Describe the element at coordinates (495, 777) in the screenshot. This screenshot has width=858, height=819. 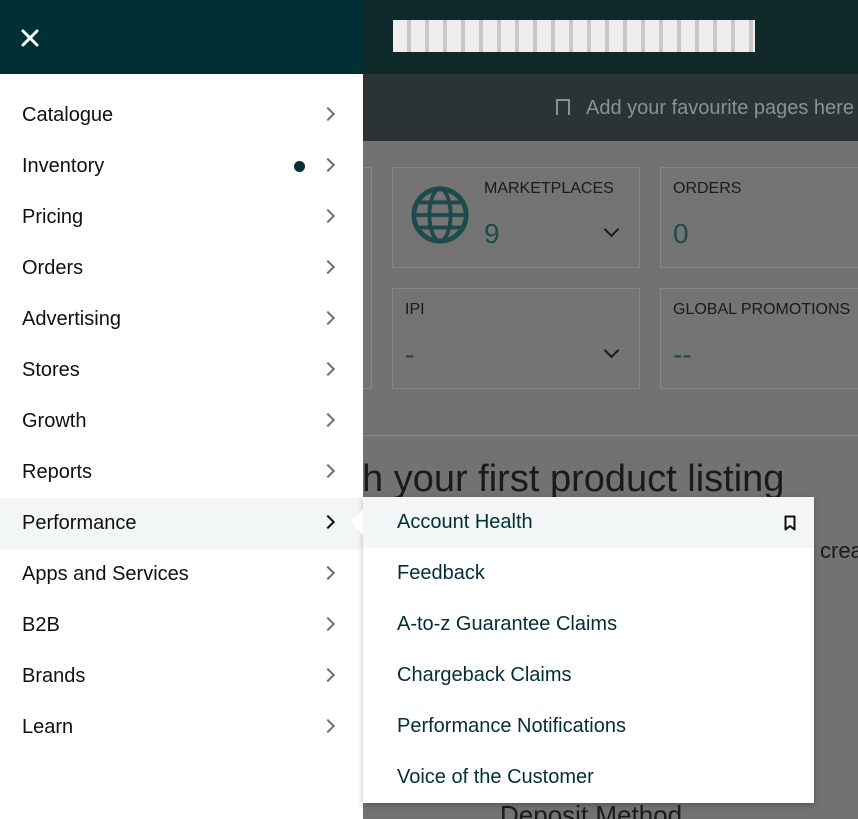
I see `submenu-item-label: Voice of the Customer` at that location.